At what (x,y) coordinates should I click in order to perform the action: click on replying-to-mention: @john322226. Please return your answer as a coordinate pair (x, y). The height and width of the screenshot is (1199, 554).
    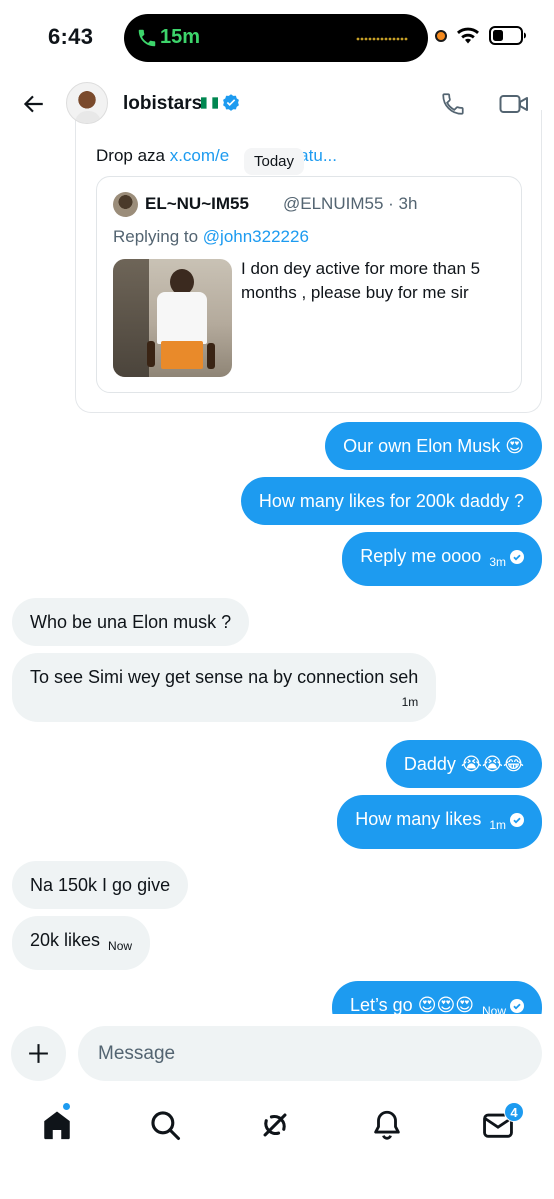
    Looking at the image, I should click on (256, 236).